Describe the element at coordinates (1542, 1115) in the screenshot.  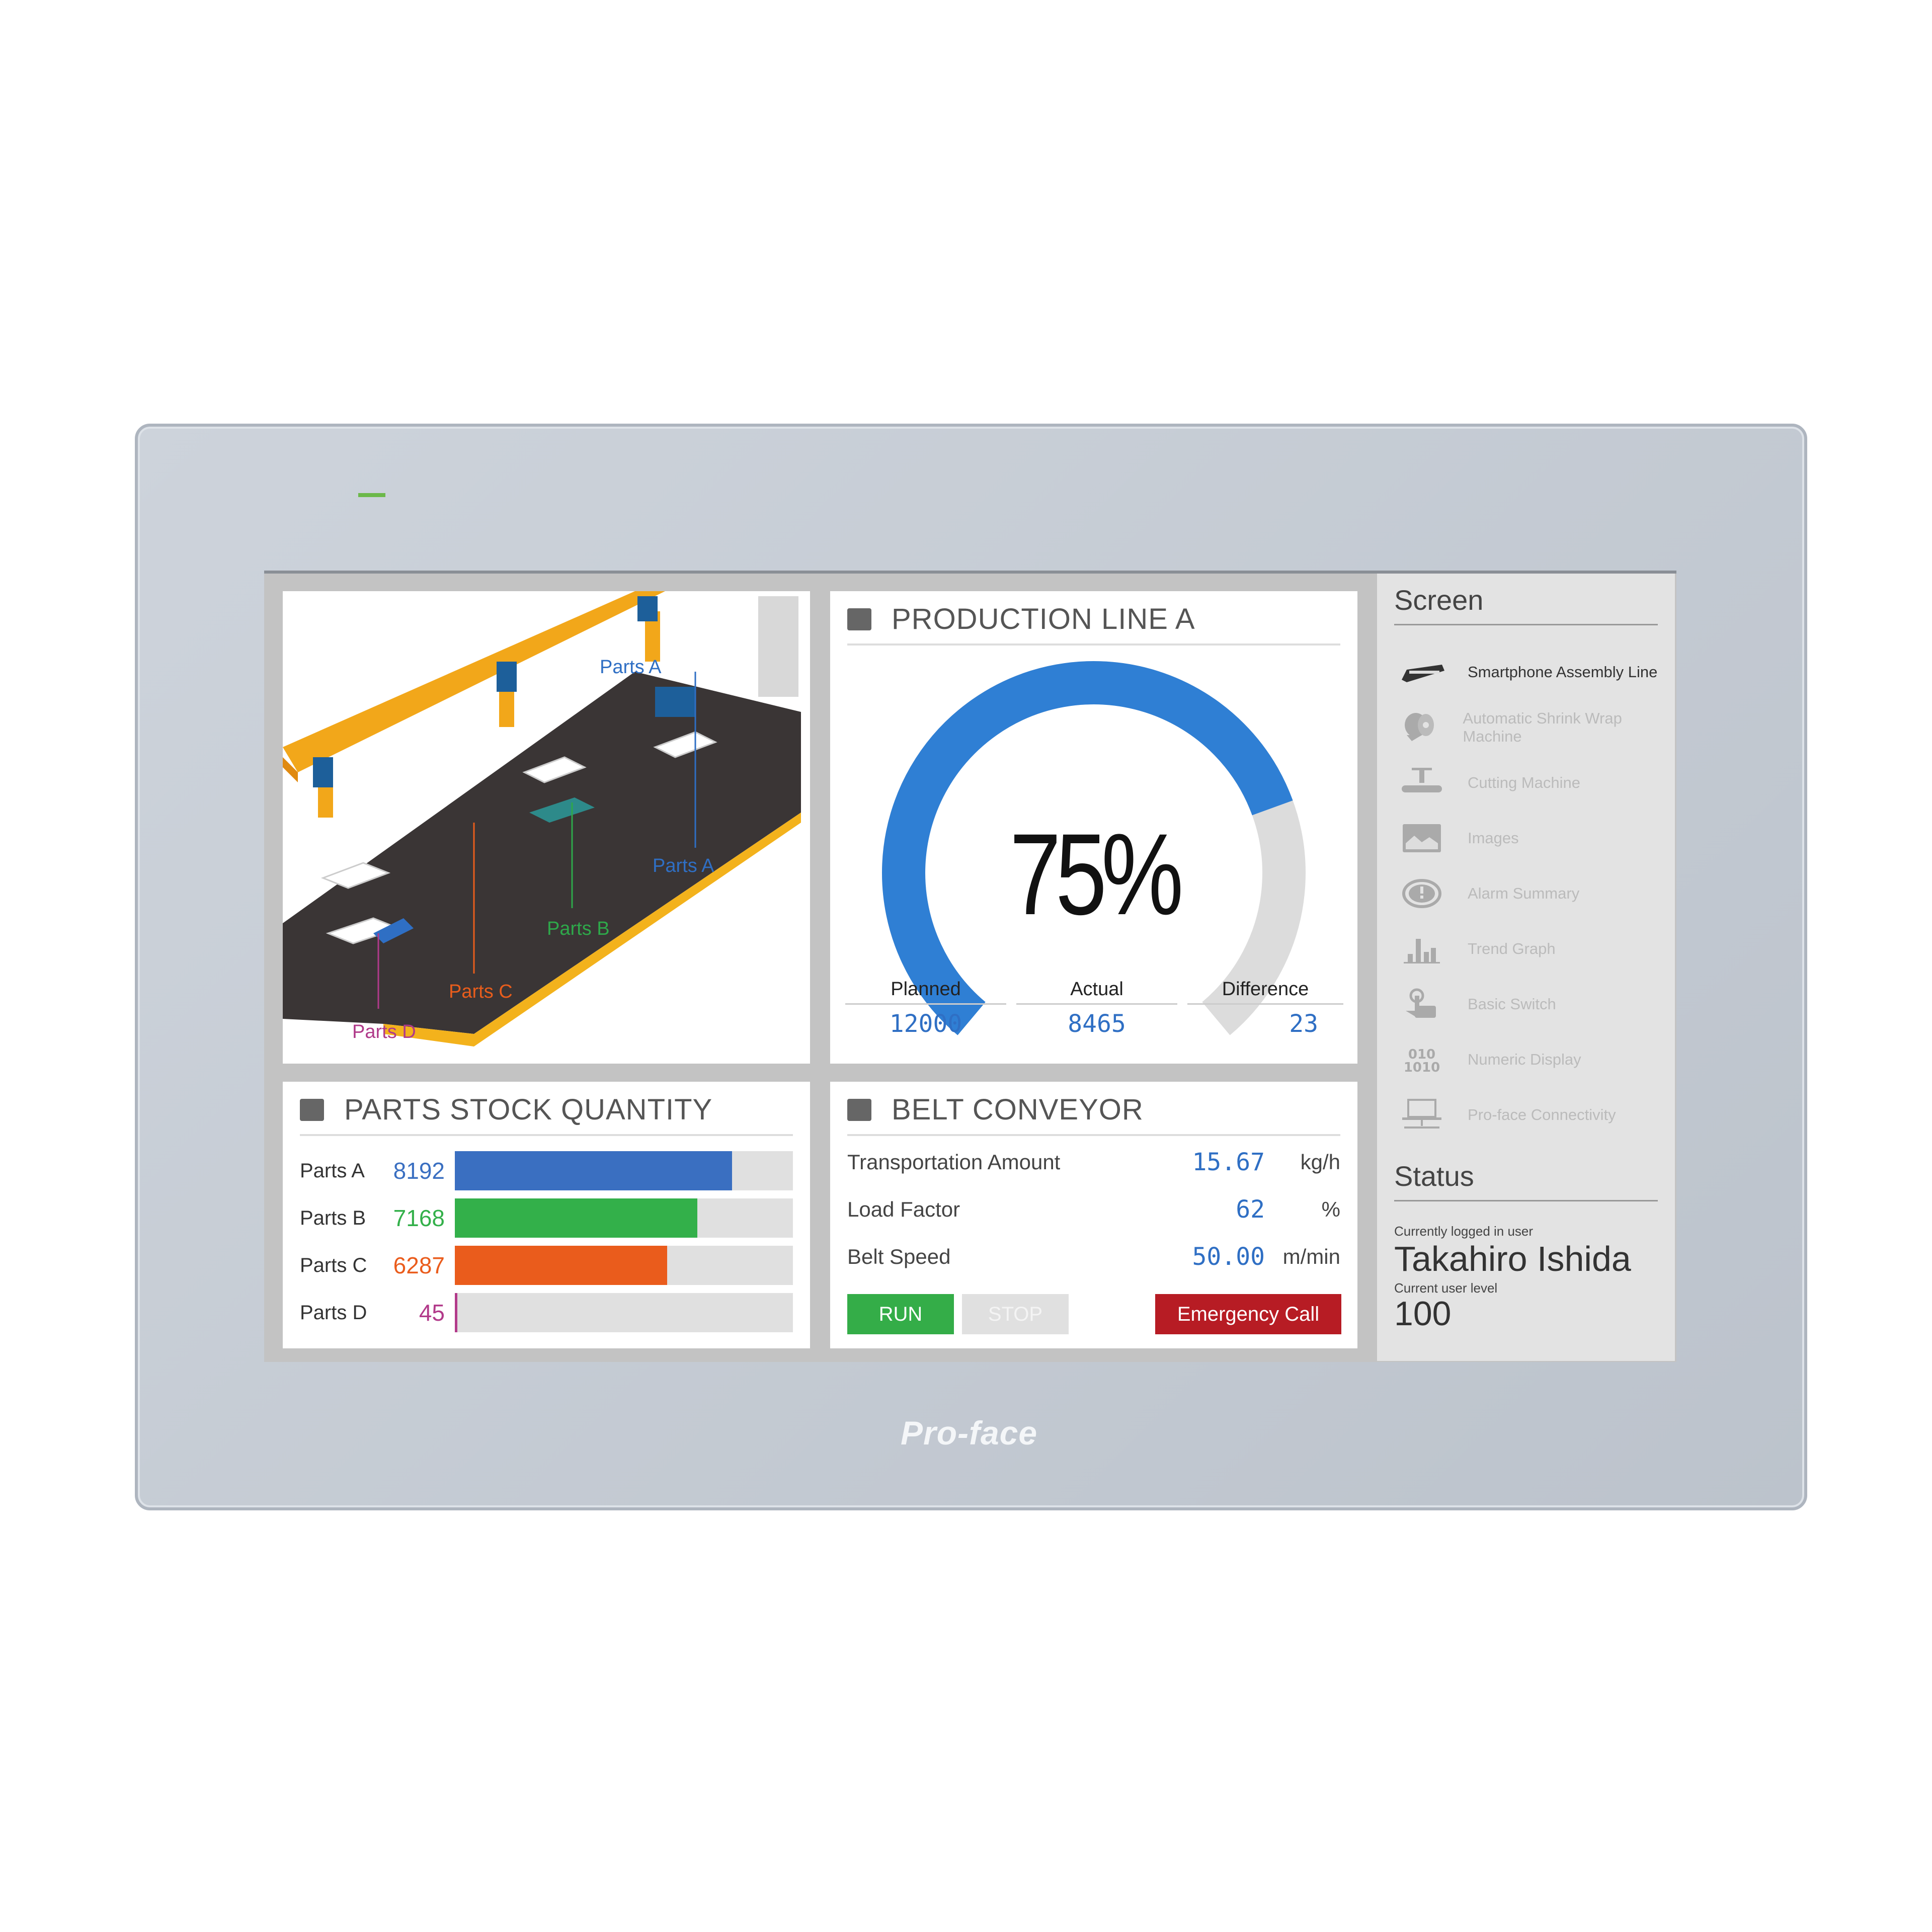
I see `sidebar-item-label: Pro-face Connectivity` at that location.